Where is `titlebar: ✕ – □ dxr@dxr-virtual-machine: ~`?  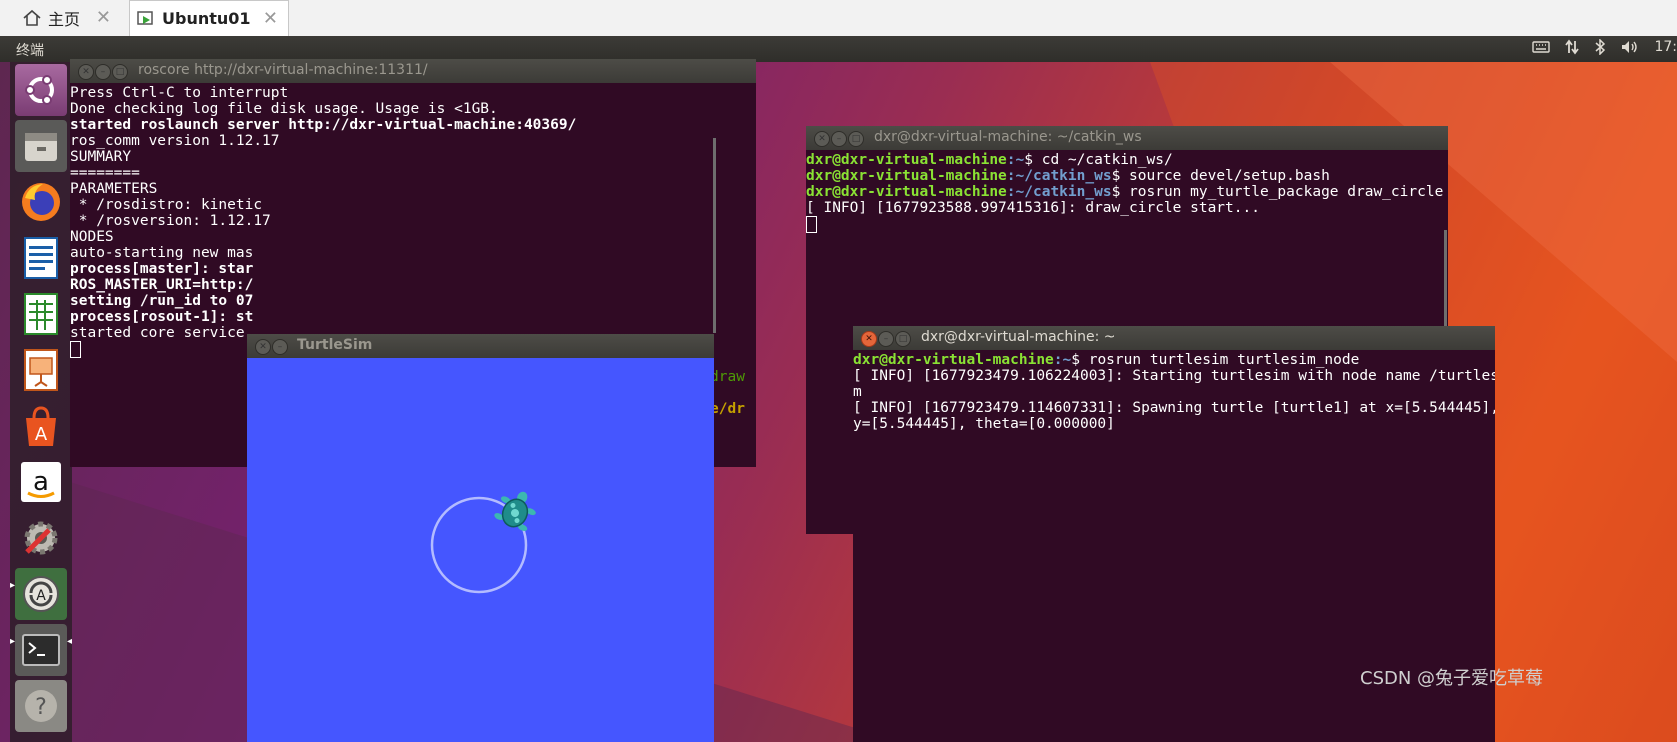
titlebar: ✕ – □ dxr@dxr-virtual-machine: ~ is located at coordinates (1174, 338).